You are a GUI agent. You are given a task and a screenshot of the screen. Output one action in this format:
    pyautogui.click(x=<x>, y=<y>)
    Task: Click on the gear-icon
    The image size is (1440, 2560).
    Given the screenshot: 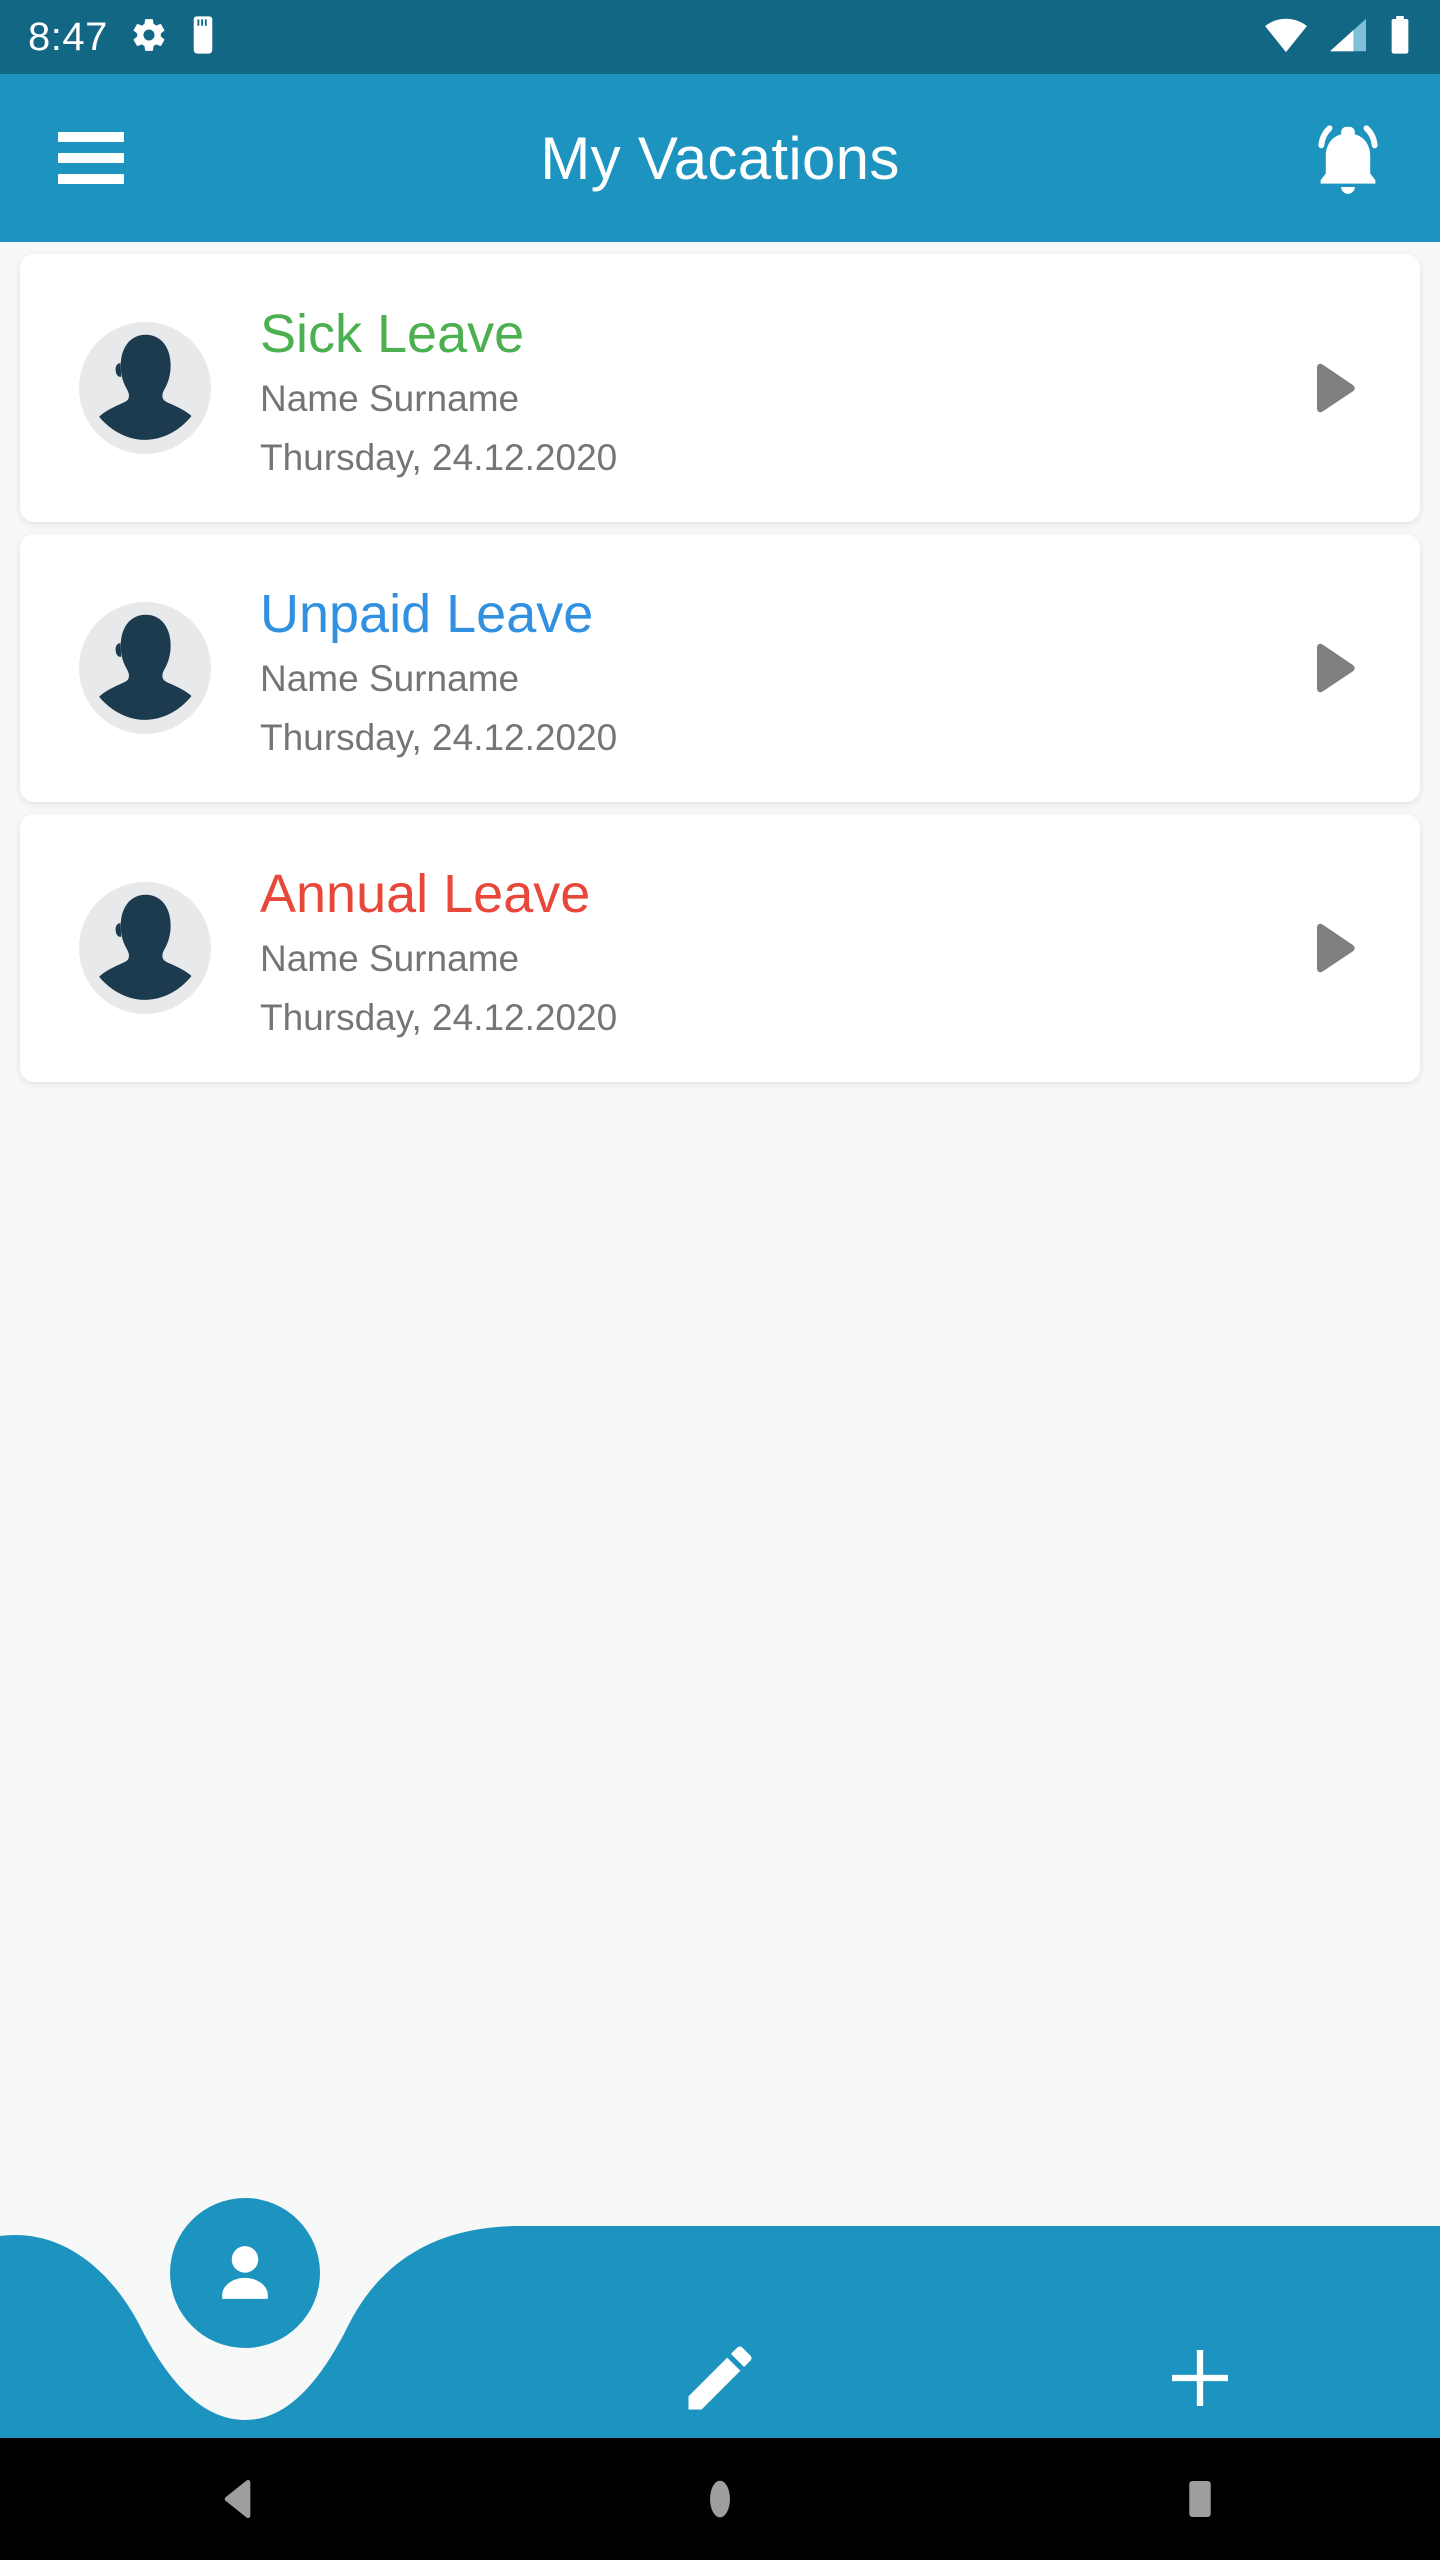 What is the action you would take?
    pyautogui.click(x=149, y=37)
    